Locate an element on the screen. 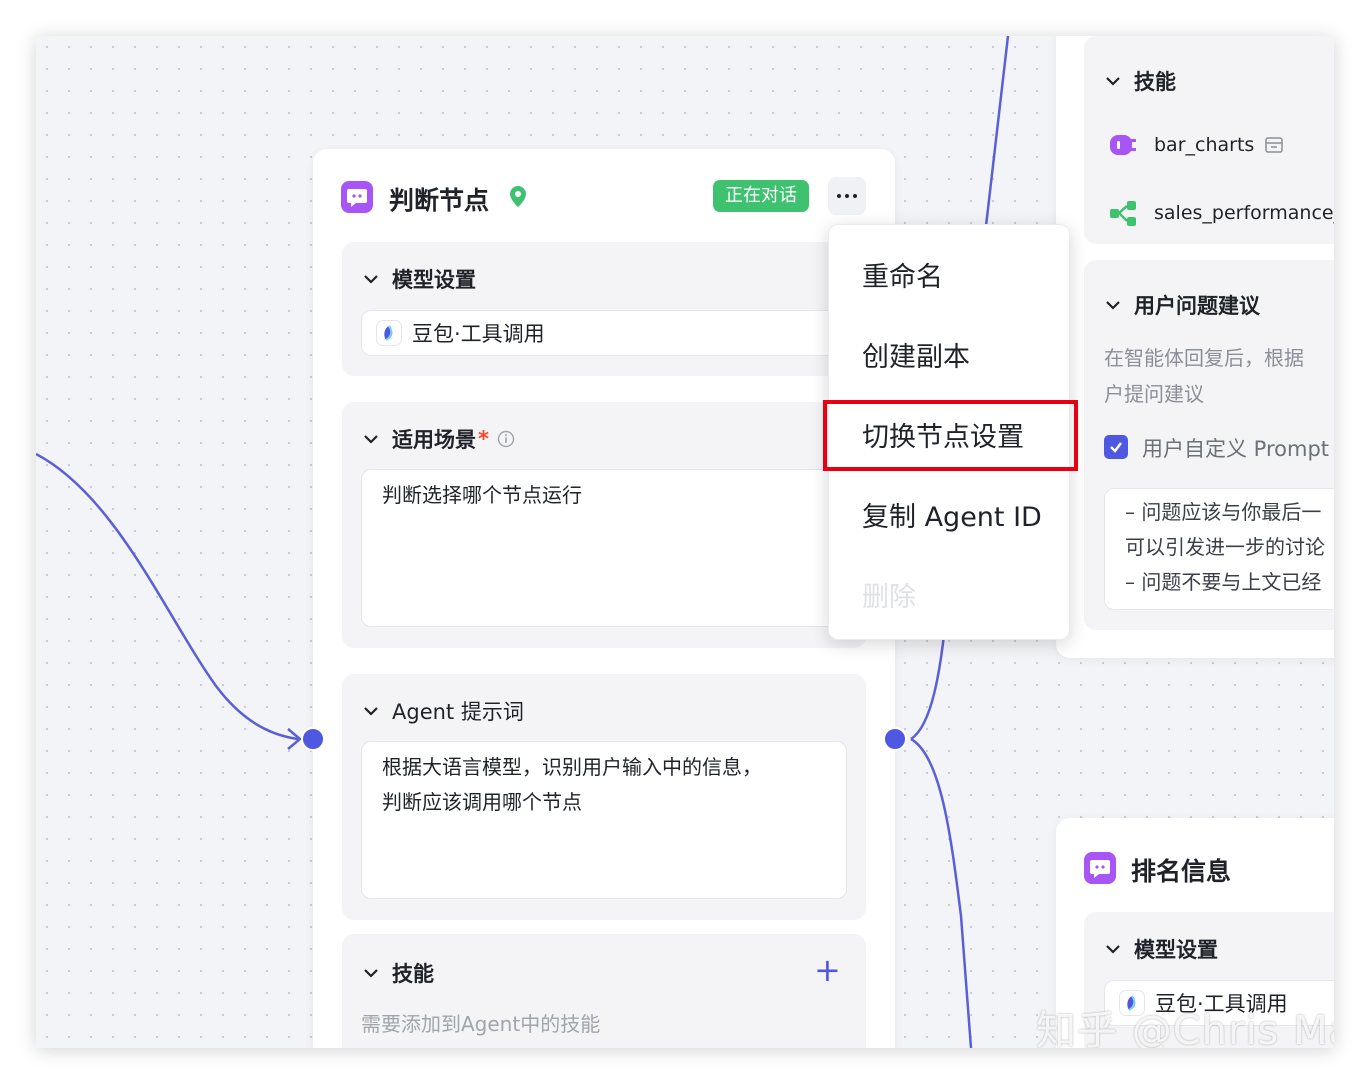 The image size is (1370, 1084). output-port is located at coordinates (895, 739).